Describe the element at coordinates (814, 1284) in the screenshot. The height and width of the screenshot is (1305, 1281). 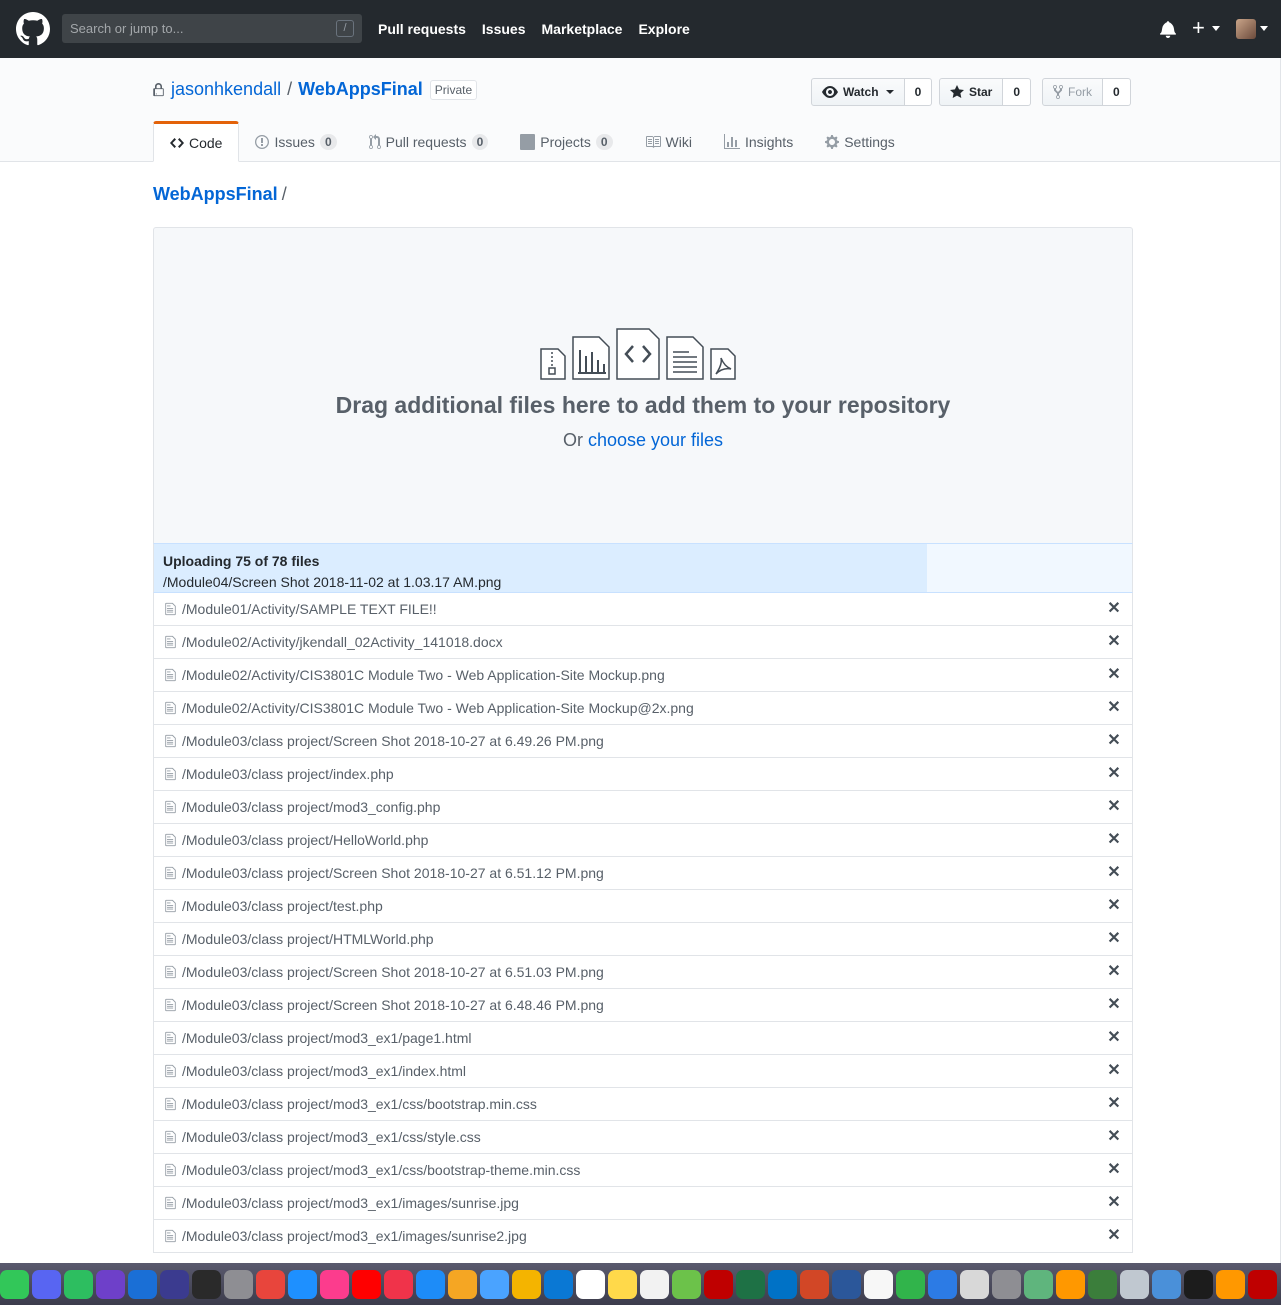
I see `powerpoint-app-icon` at that location.